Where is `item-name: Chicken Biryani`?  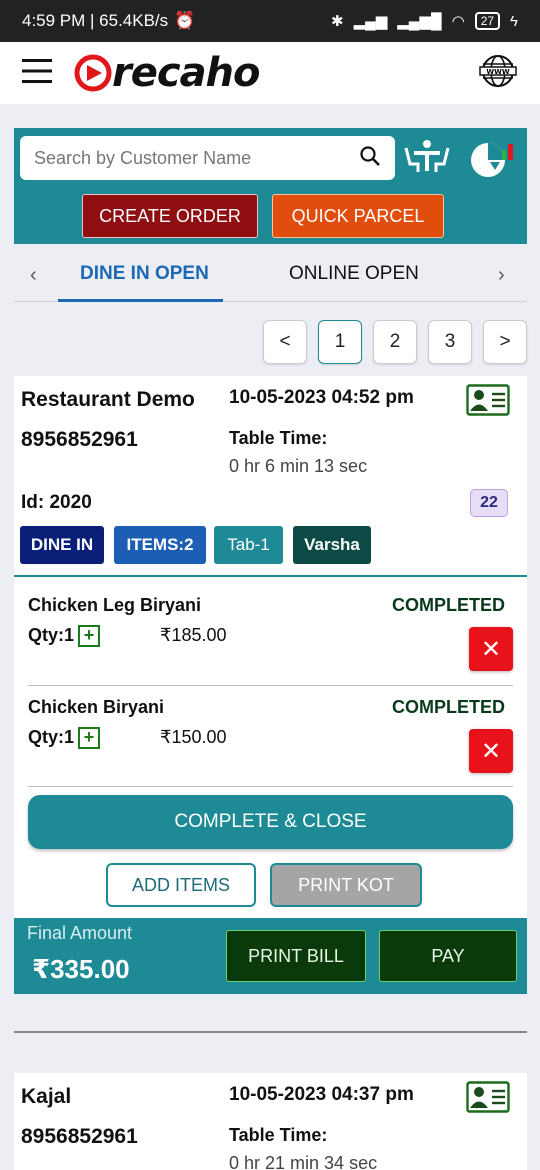
item-name: Chicken Biryani is located at coordinates (96, 707).